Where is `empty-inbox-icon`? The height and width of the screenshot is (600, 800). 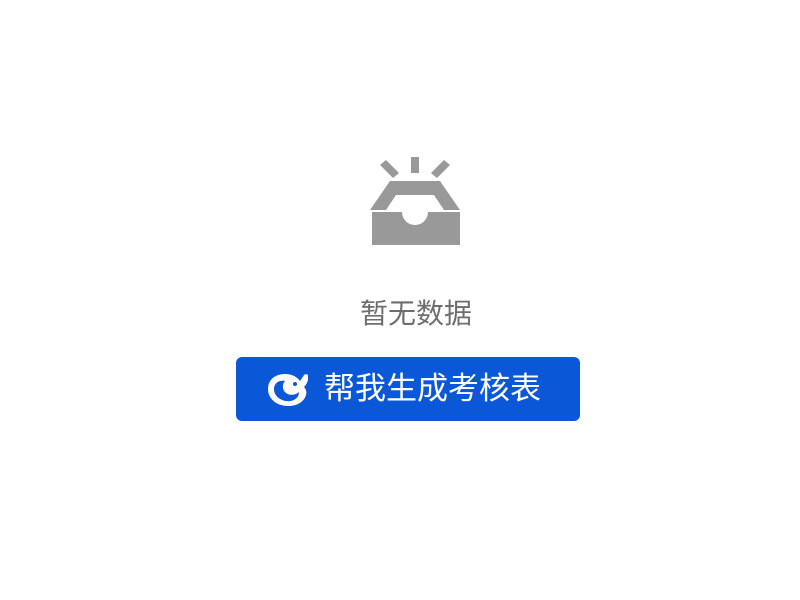 empty-inbox-icon is located at coordinates (415, 201).